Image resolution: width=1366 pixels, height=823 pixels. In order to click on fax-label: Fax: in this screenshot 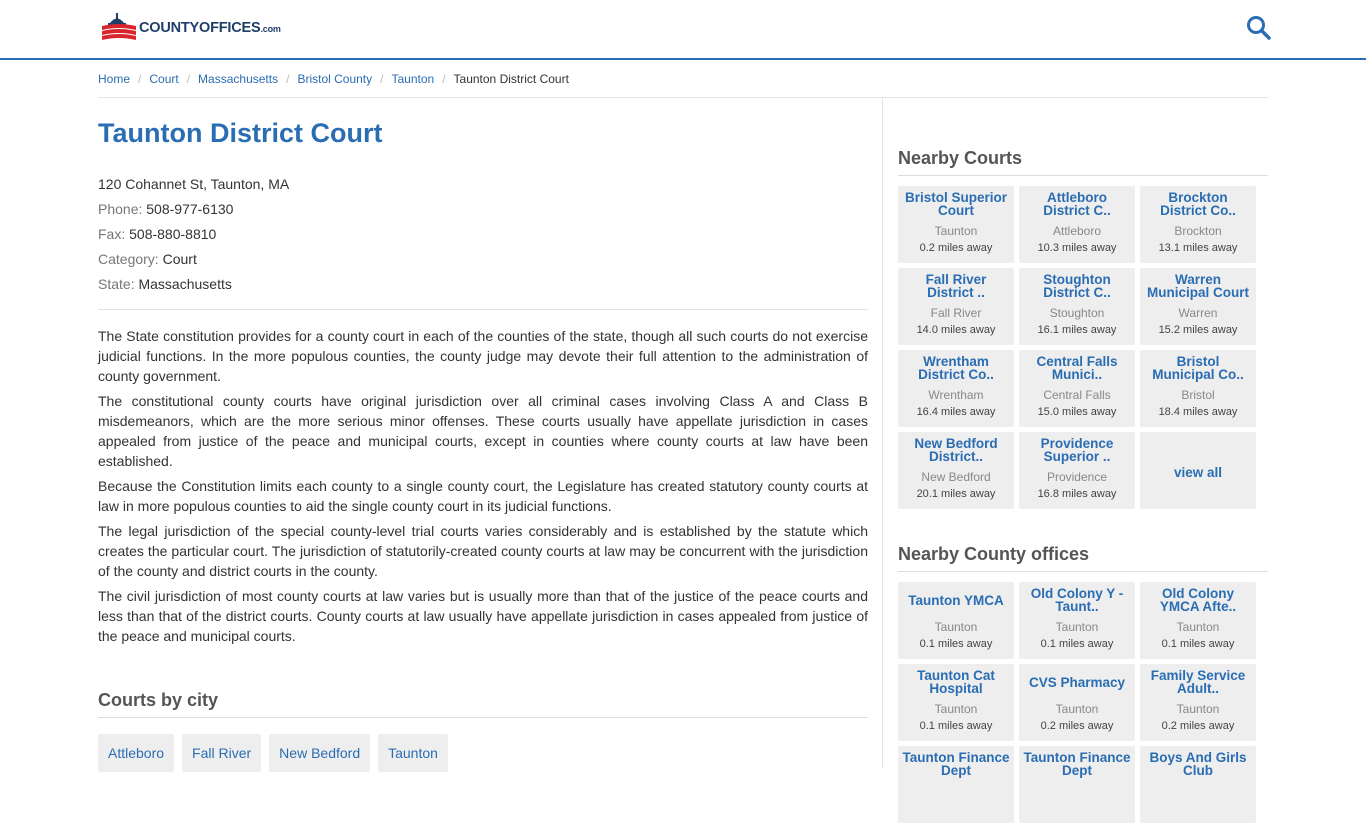, I will do `click(112, 234)`.